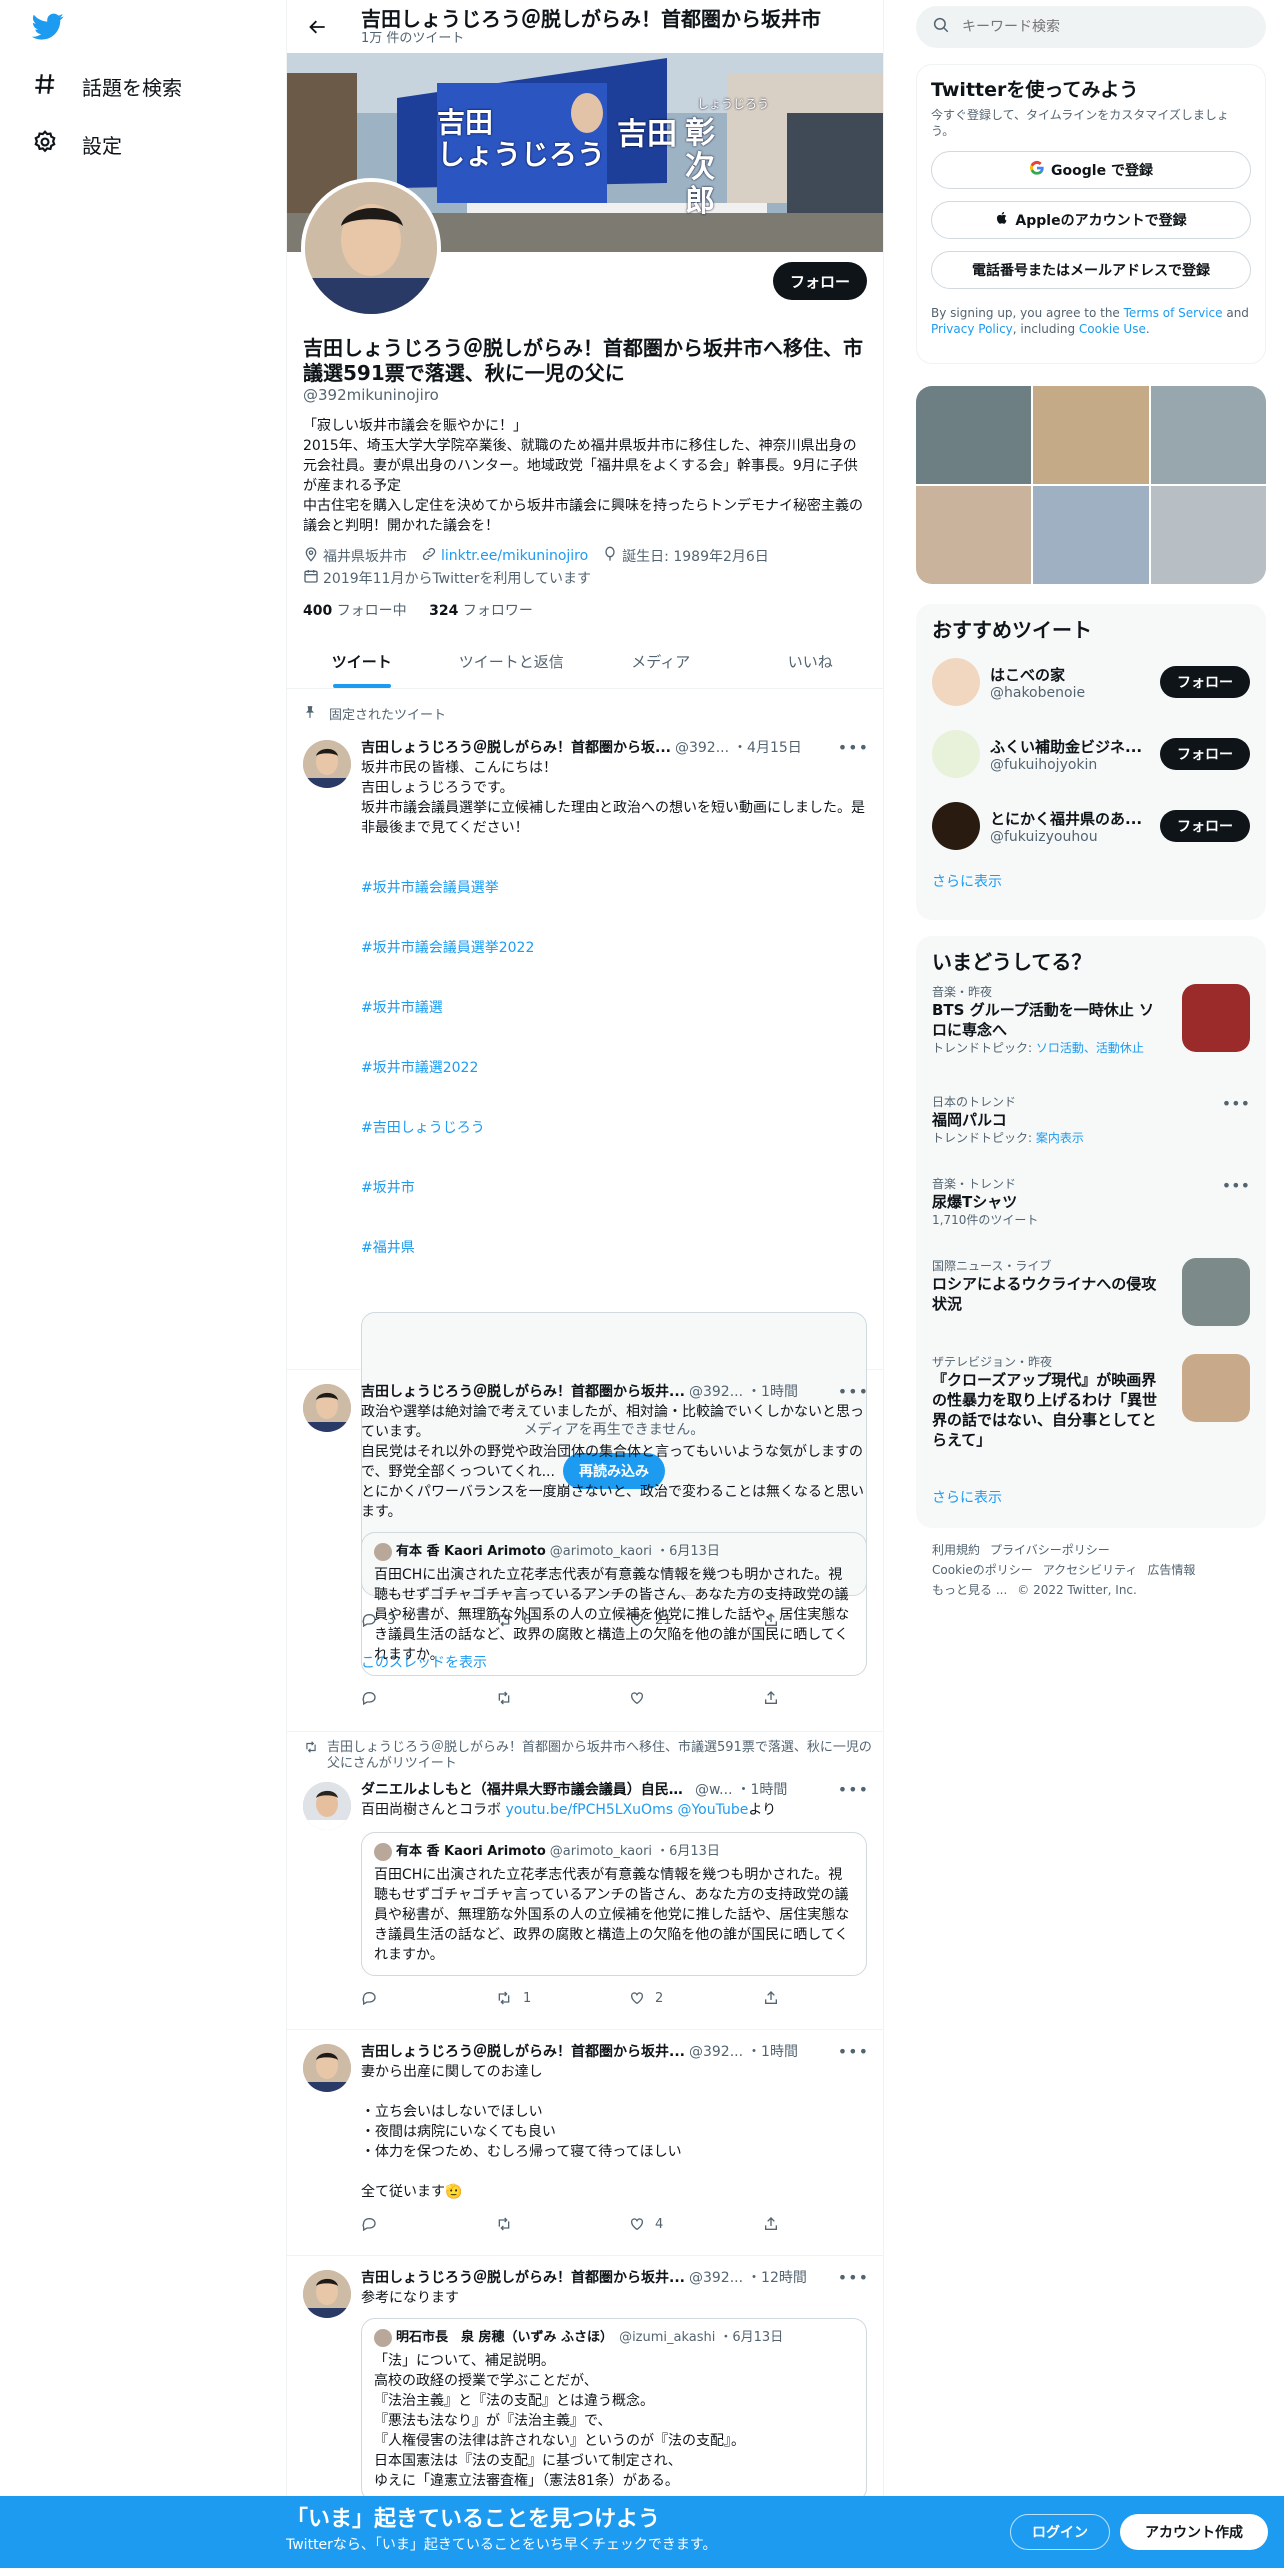 Image resolution: width=1284 pixels, height=2568 pixels. What do you see at coordinates (1091, 1498) in the screenshot?
I see `trends-show-more: さらに表示` at bounding box center [1091, 1498].